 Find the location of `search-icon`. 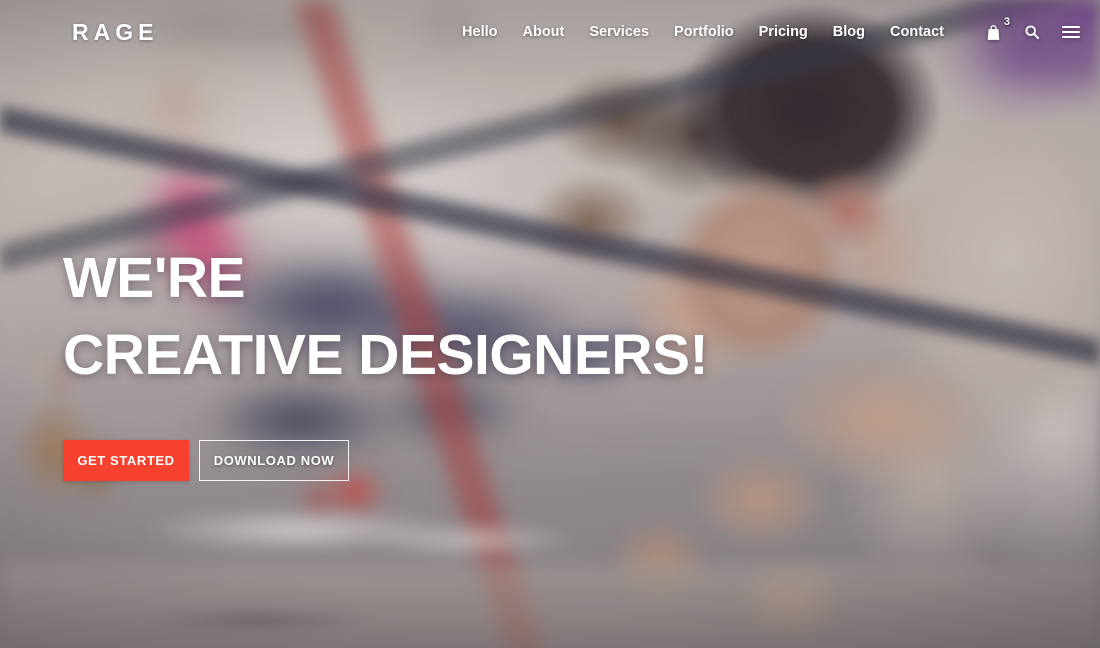

search-icon is located at coordinates (1032, 32).